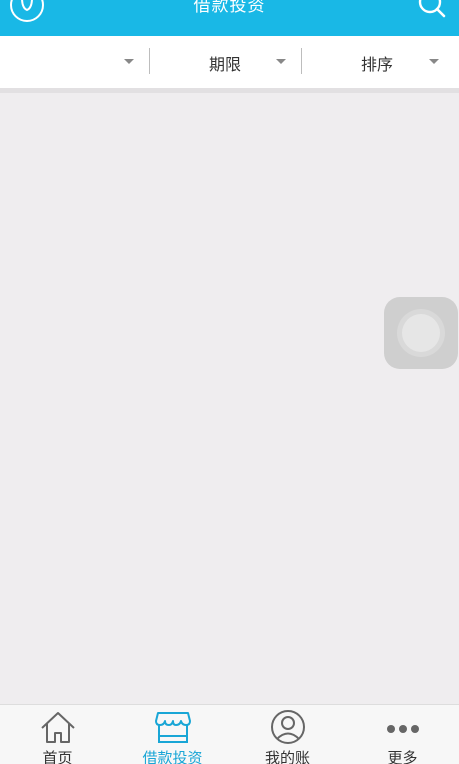  Describe the element at coordinates (57, 727) in the screenshot. I see `home-icon` at that location.